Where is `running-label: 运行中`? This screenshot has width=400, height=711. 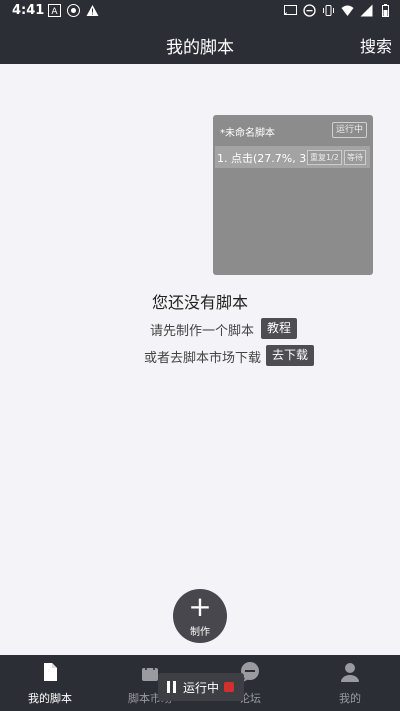
running-label: 运行中 is located at coordinates (201, 688).